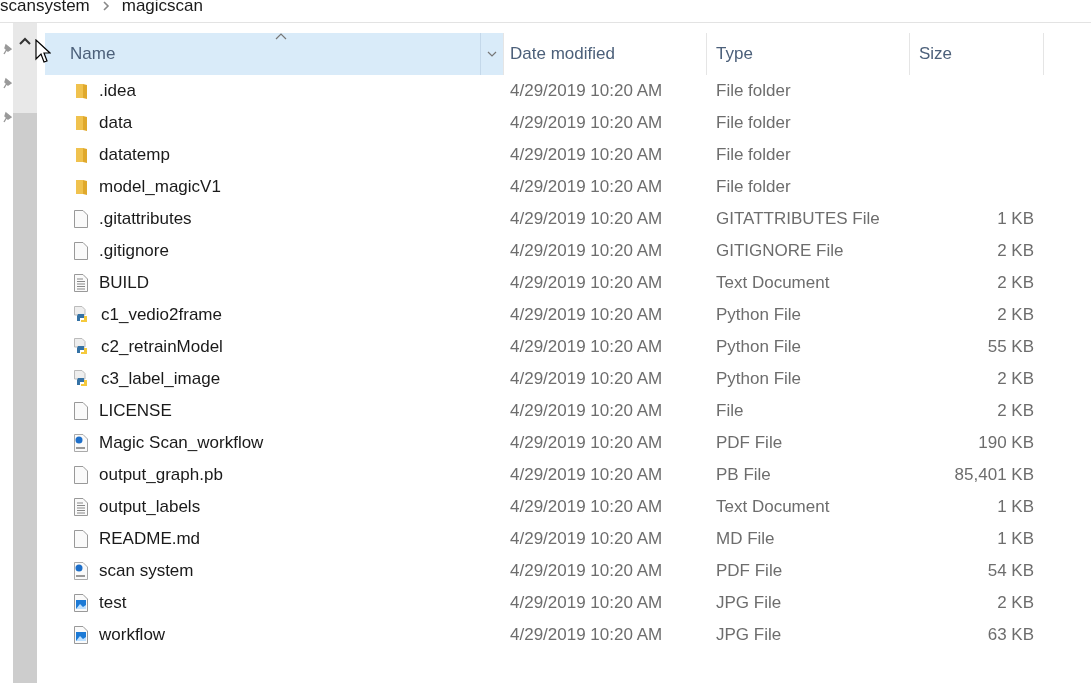  I want to click on file-name: Magic Scan_workflow, so click(181, 443).